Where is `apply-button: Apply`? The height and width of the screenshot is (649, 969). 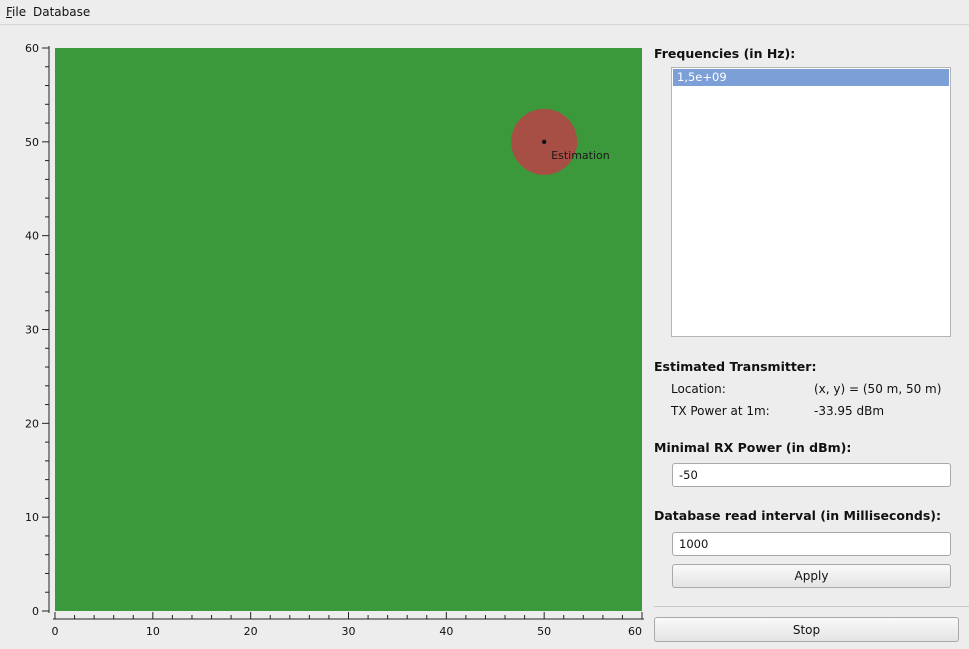
apply-button: Apply is located at coordinates (811, 576).